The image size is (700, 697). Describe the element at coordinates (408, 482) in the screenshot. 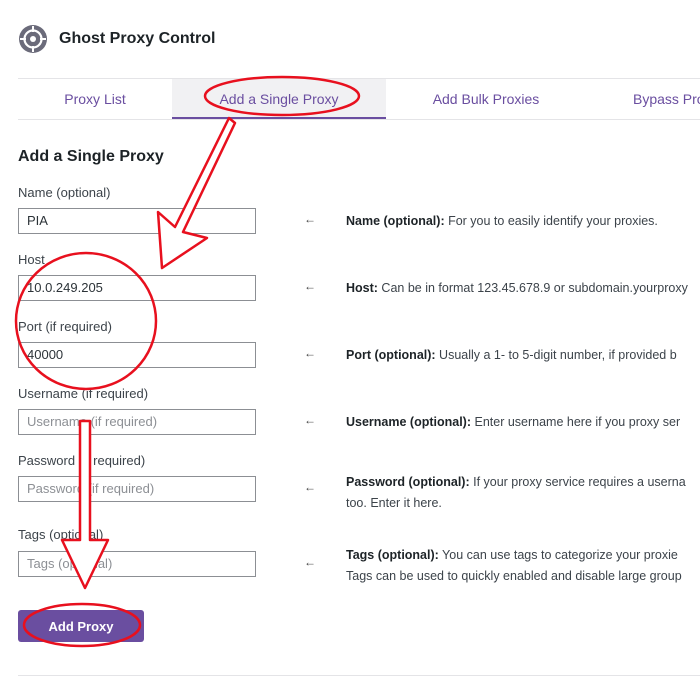

I see `password-help-title: Password (optional):` at that location.